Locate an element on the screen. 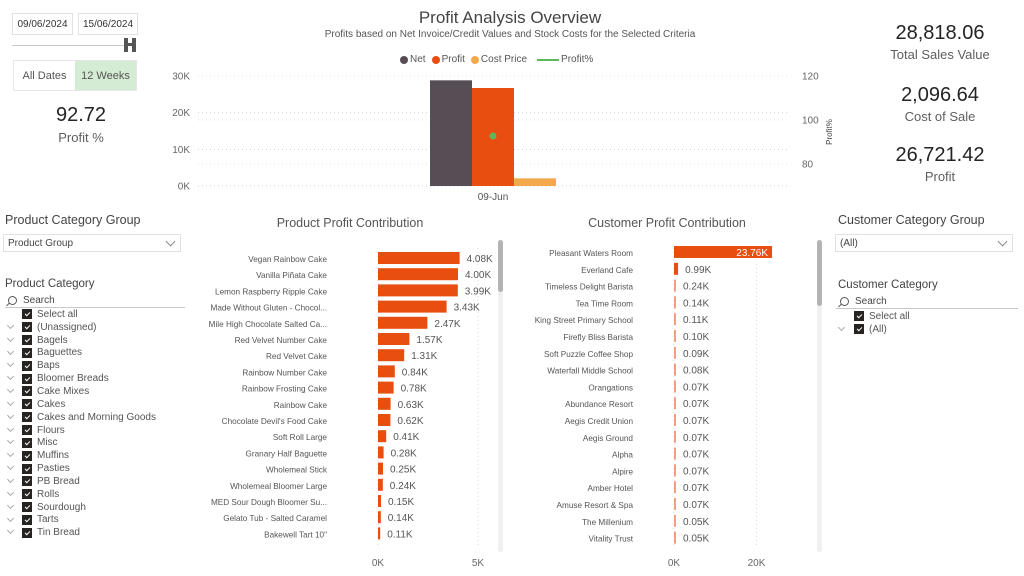  slicer-item: PB Bread is located at coordinates (96, 481).